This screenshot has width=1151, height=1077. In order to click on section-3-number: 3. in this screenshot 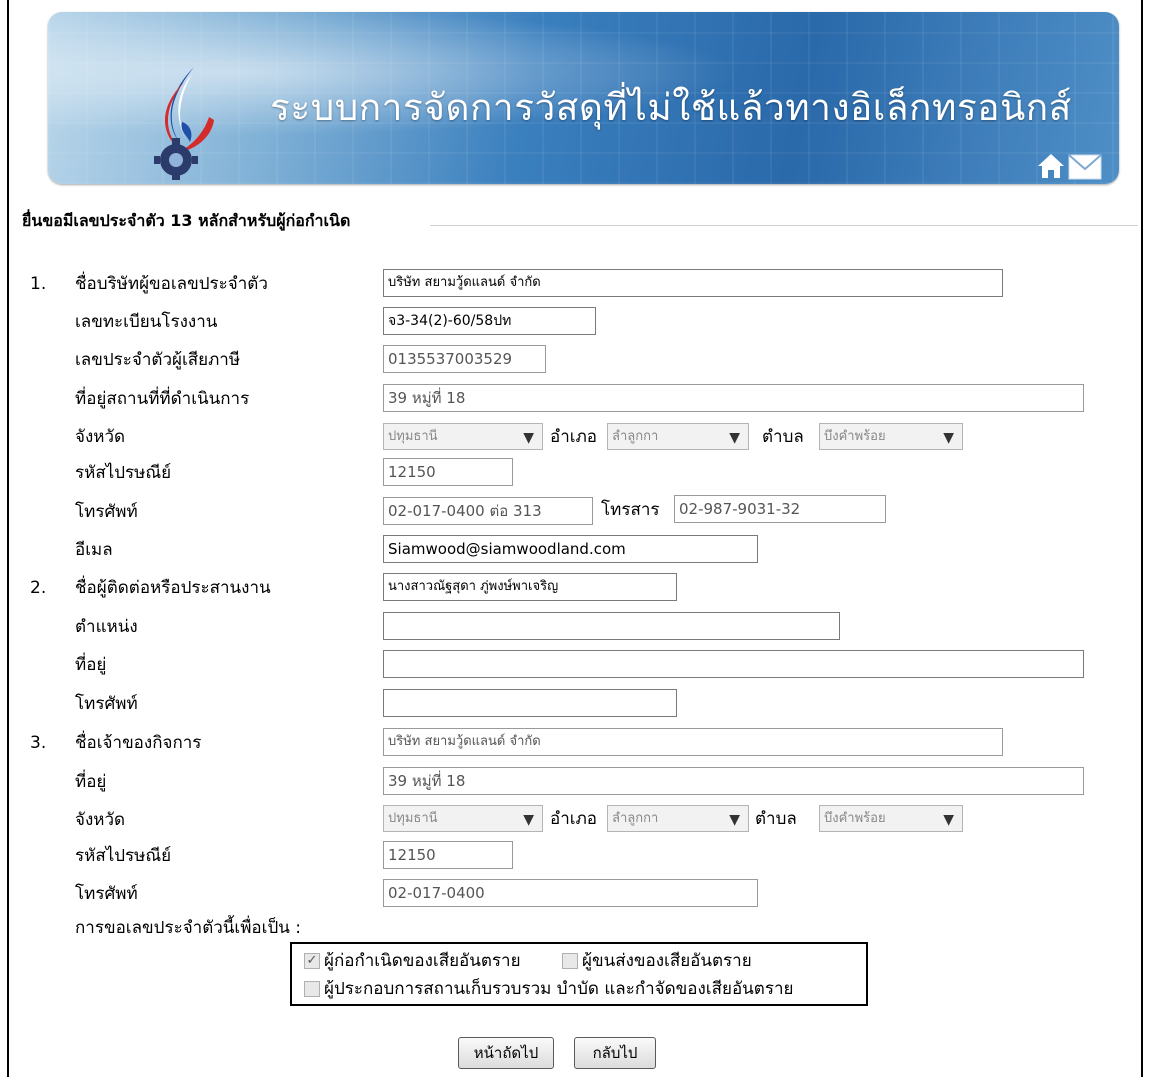, I will do `click(38, 743)`.